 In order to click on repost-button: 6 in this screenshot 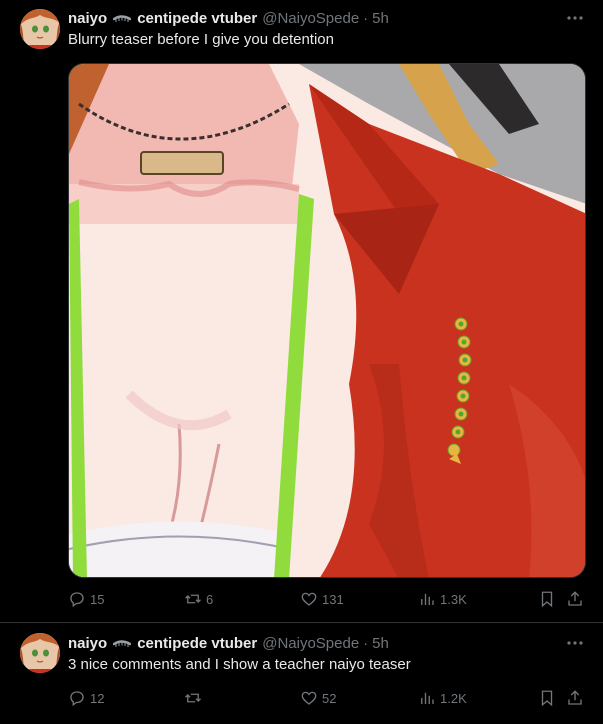, I will do `click(198, 599)`.